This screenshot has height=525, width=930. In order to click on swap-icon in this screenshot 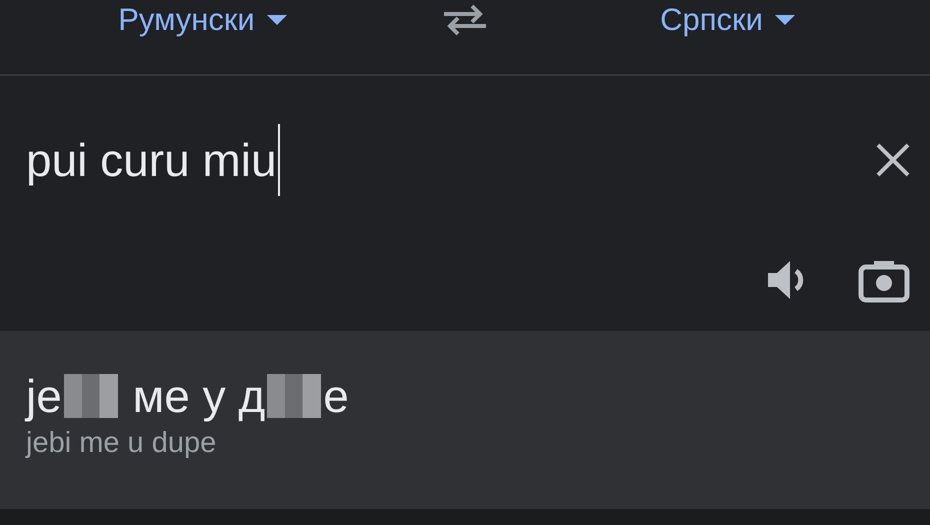, I will do `click(465, 20)`.